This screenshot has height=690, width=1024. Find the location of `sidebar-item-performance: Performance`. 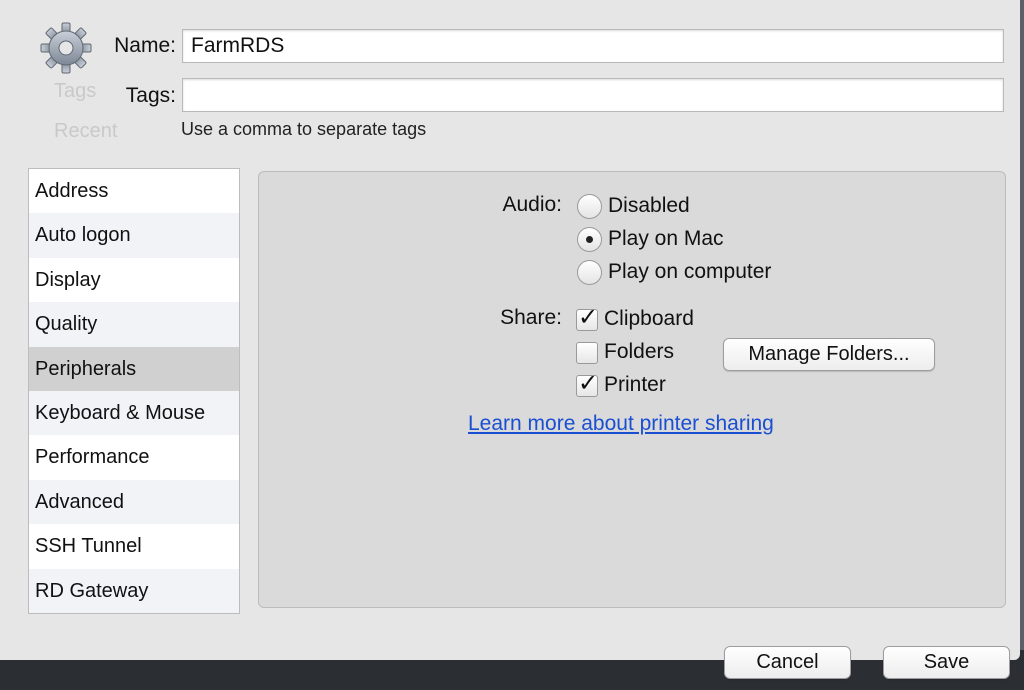

sidebar-item-performance: Performance is located at coordinates (134, 457).